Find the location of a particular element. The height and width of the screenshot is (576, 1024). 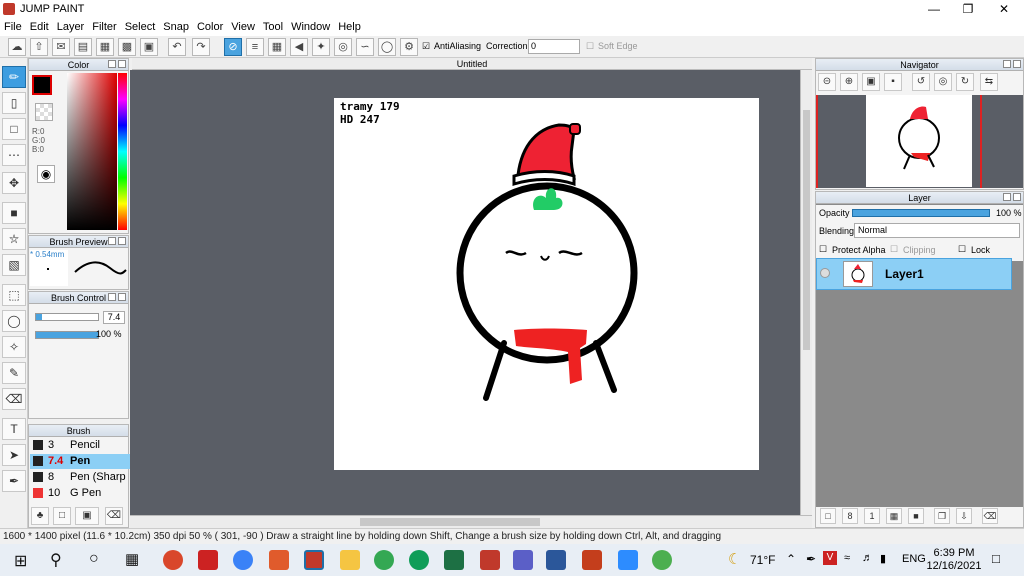

select-eraser-tool-icon: ⌫ is located at coordinates (14, 399).